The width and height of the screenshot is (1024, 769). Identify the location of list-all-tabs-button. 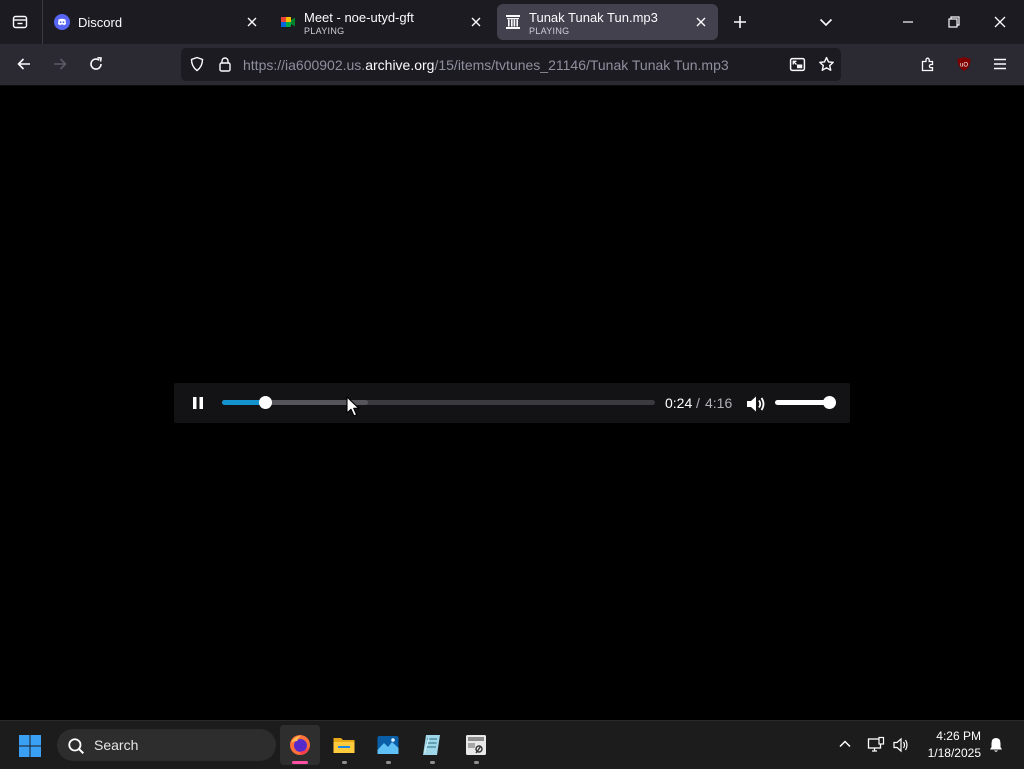
(826, 22).